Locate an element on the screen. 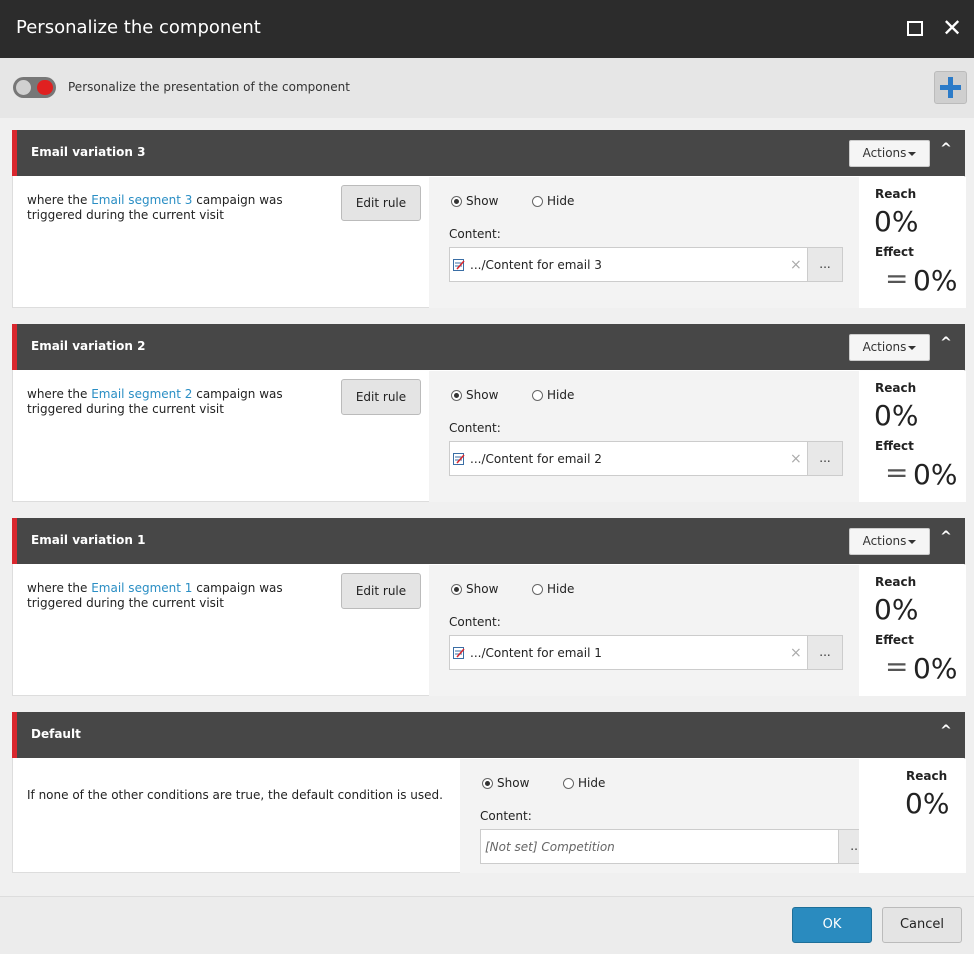  cancel-button: Cancel is located at coordinates (922, 925).